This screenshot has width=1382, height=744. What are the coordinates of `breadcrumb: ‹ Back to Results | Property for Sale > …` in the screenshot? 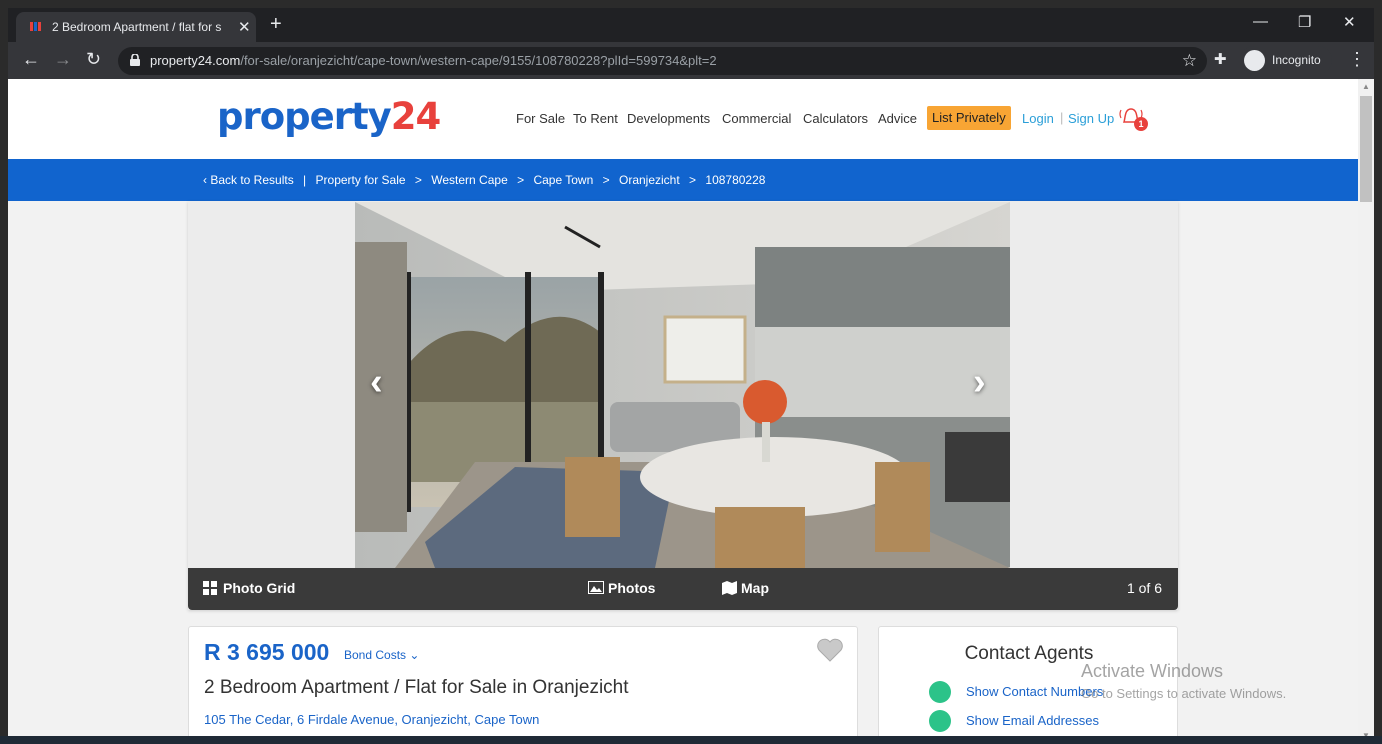 It's located at (683, 180).